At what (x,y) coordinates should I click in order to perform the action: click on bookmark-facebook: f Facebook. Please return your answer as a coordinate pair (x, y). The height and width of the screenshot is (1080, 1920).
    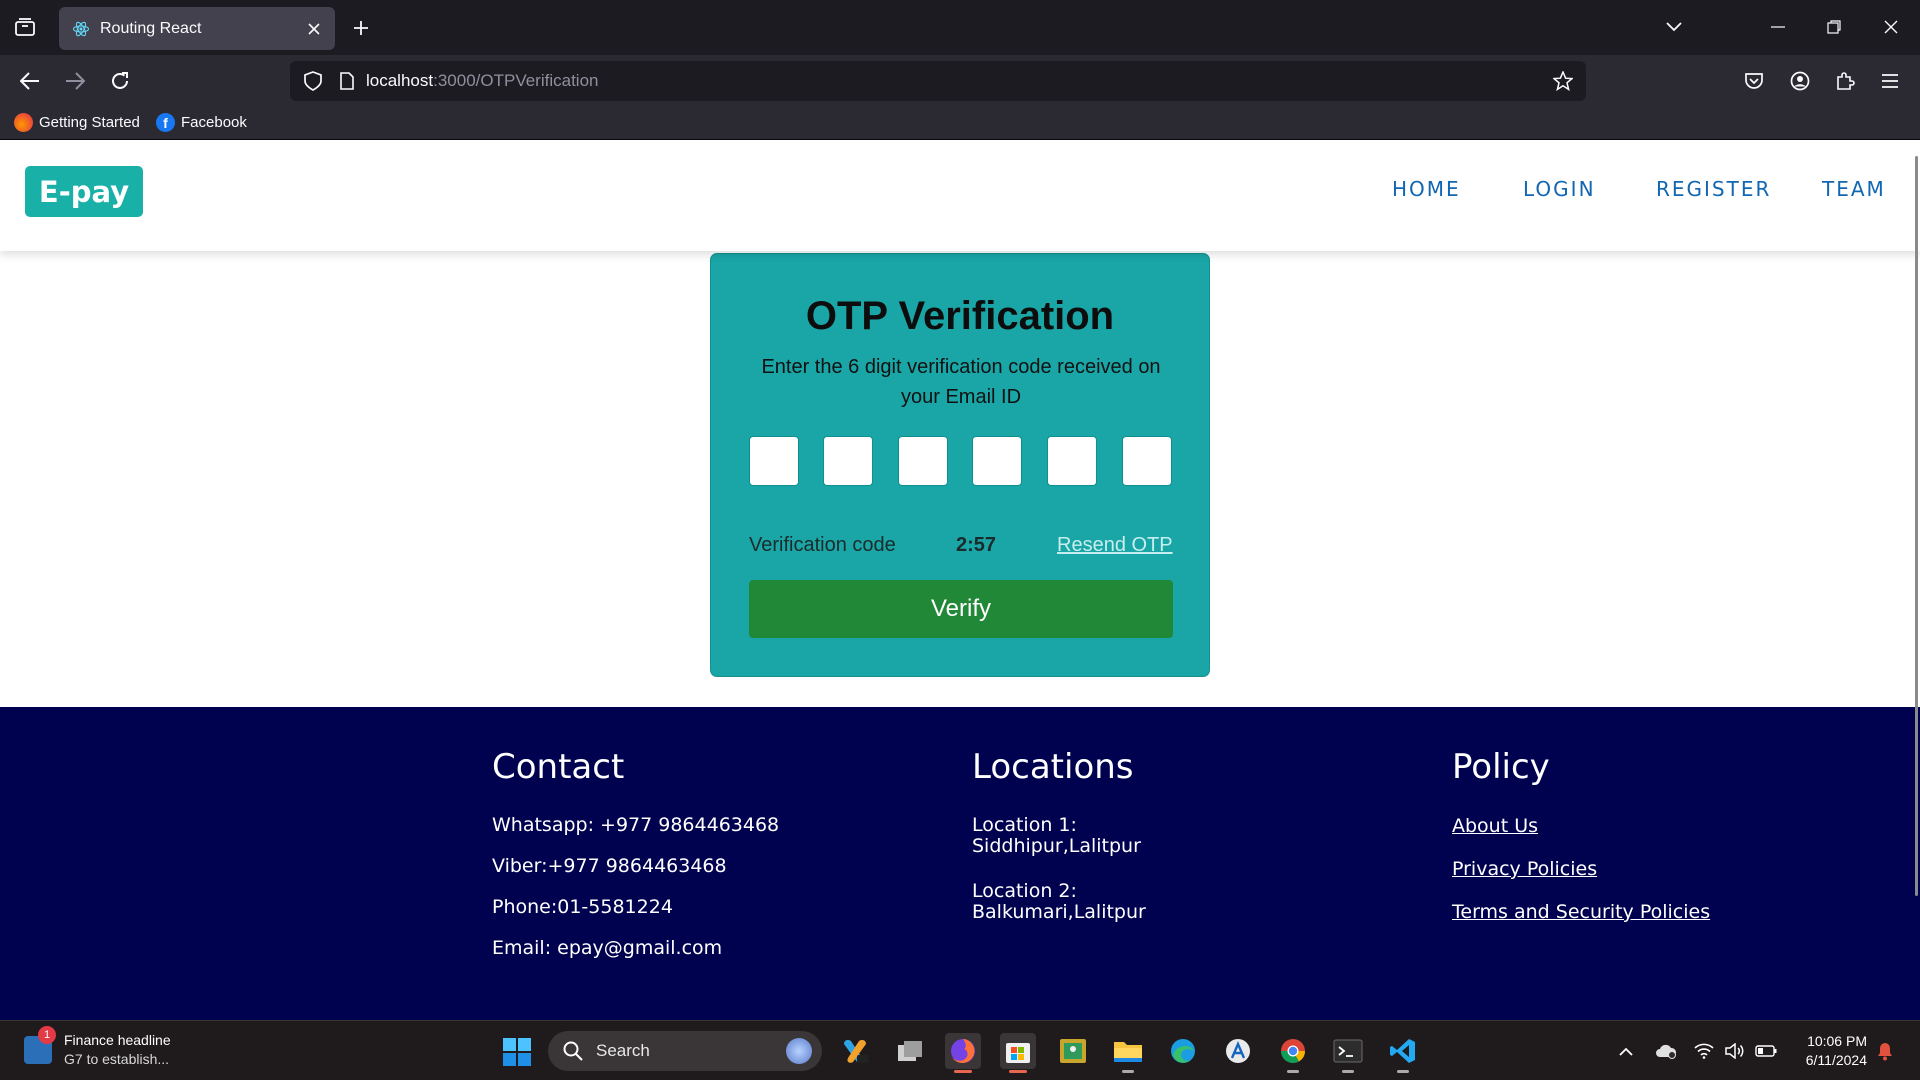
    Looking at the image, I should click on (201, 122).